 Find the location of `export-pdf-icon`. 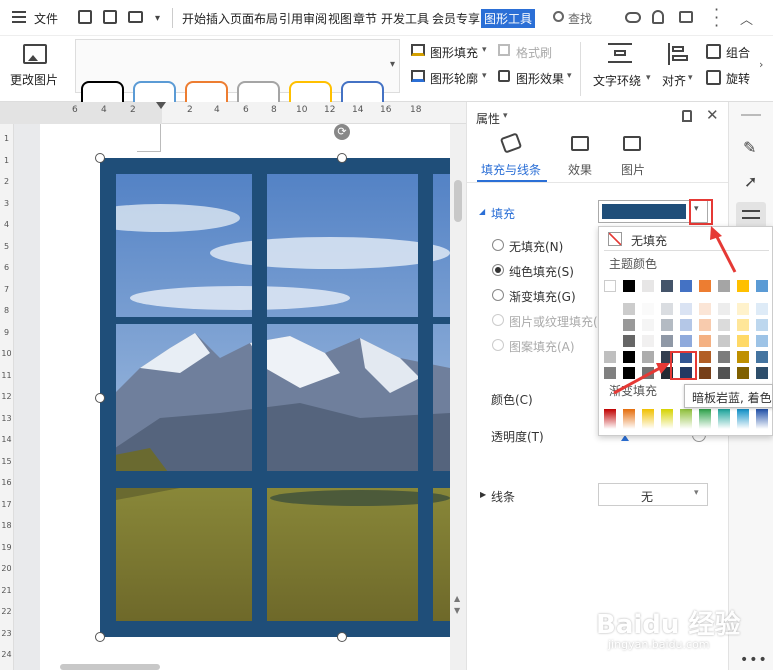

export-pdf-icon is located at coordinates (110, 17).